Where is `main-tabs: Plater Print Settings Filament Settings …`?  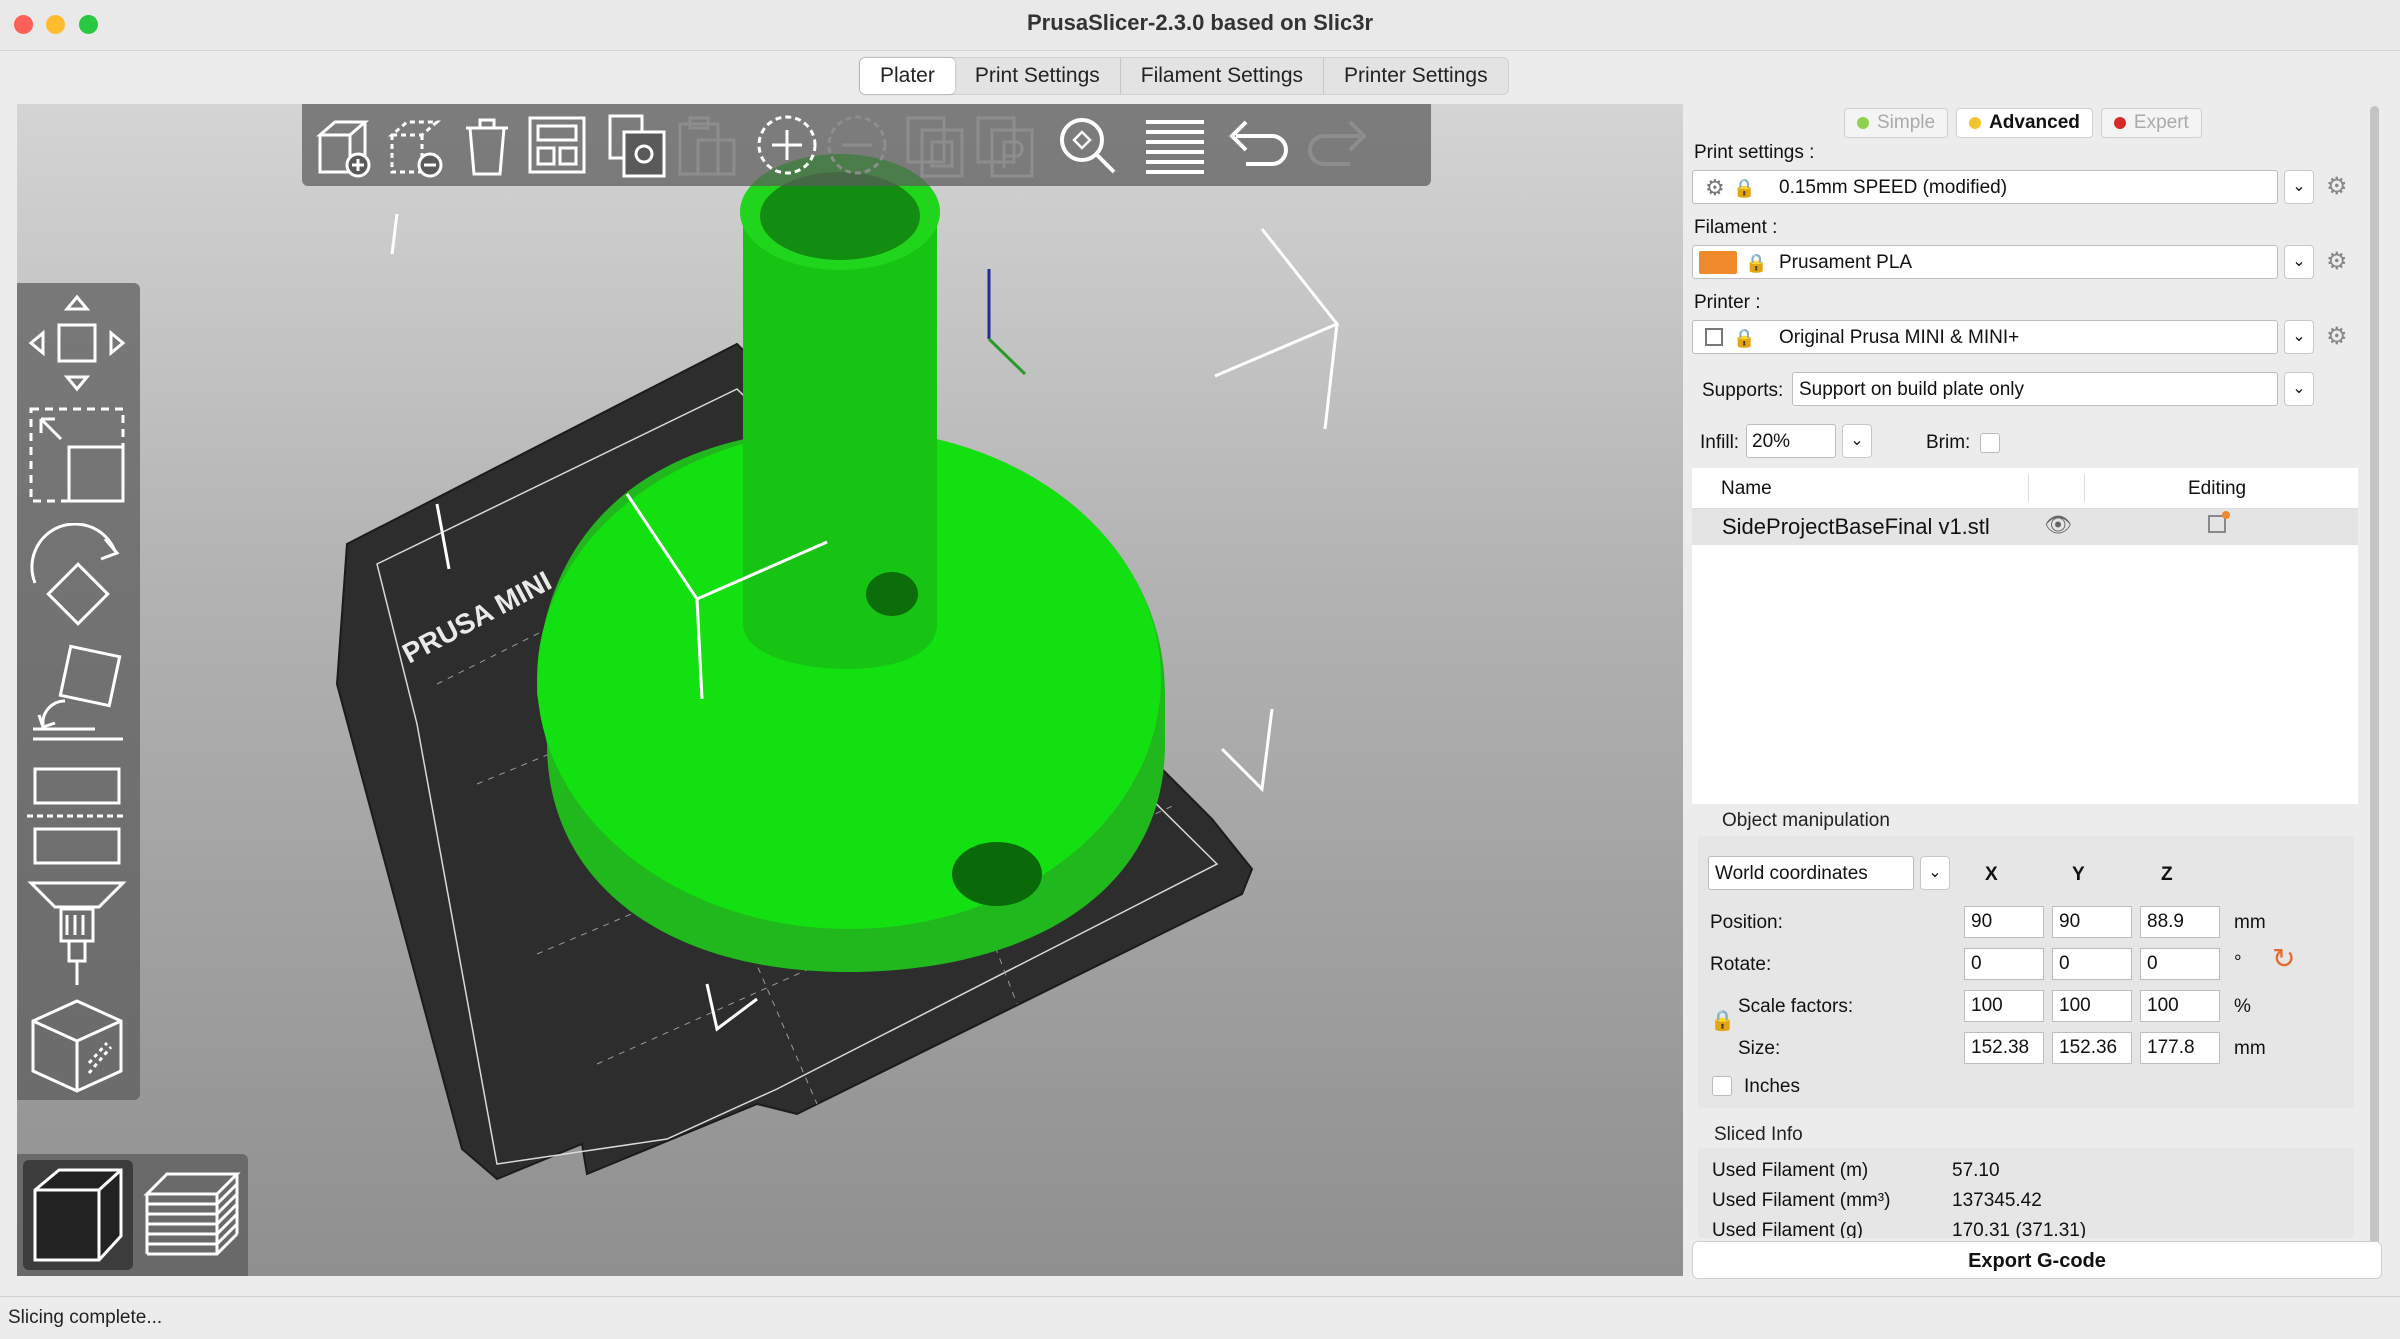 main-tabs: Plater Print Settings Filament Settings … is located at coordinates (1184, 76).